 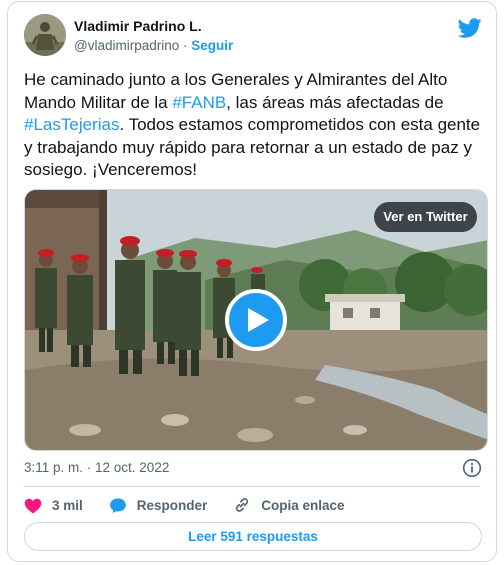 What do you see at coordinates (96, 467) in the screenshot?
I see `tweet-timestamp: 3:11 p. m. · 12 oct. 2022` at bounding box center [96, 467].